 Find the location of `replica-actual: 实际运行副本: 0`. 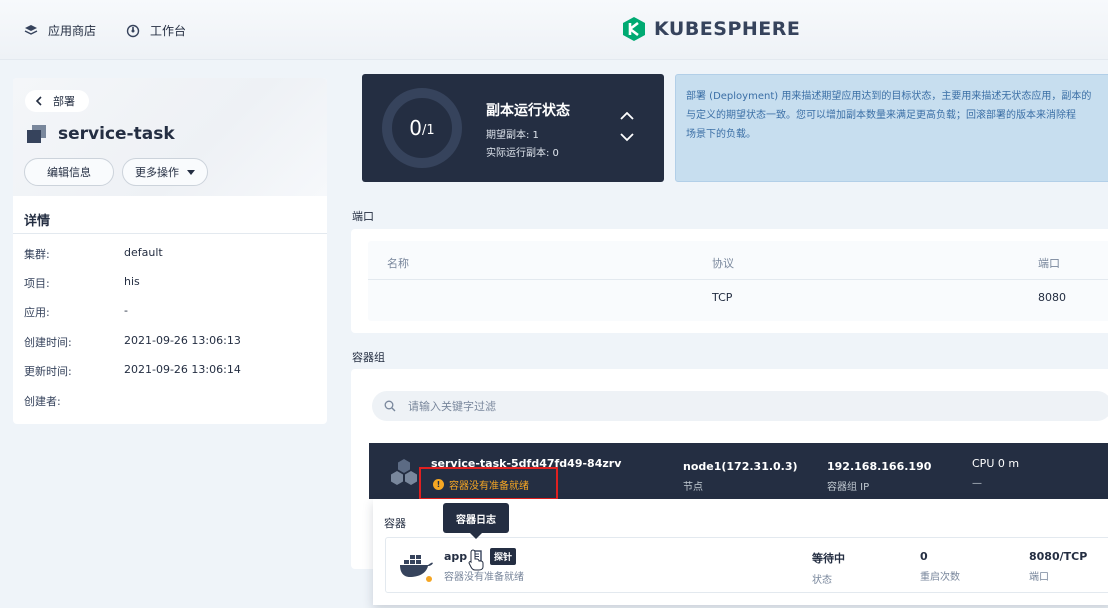

replica-actual: 实际运行副本: 0 is located at coordinates (522, 153).